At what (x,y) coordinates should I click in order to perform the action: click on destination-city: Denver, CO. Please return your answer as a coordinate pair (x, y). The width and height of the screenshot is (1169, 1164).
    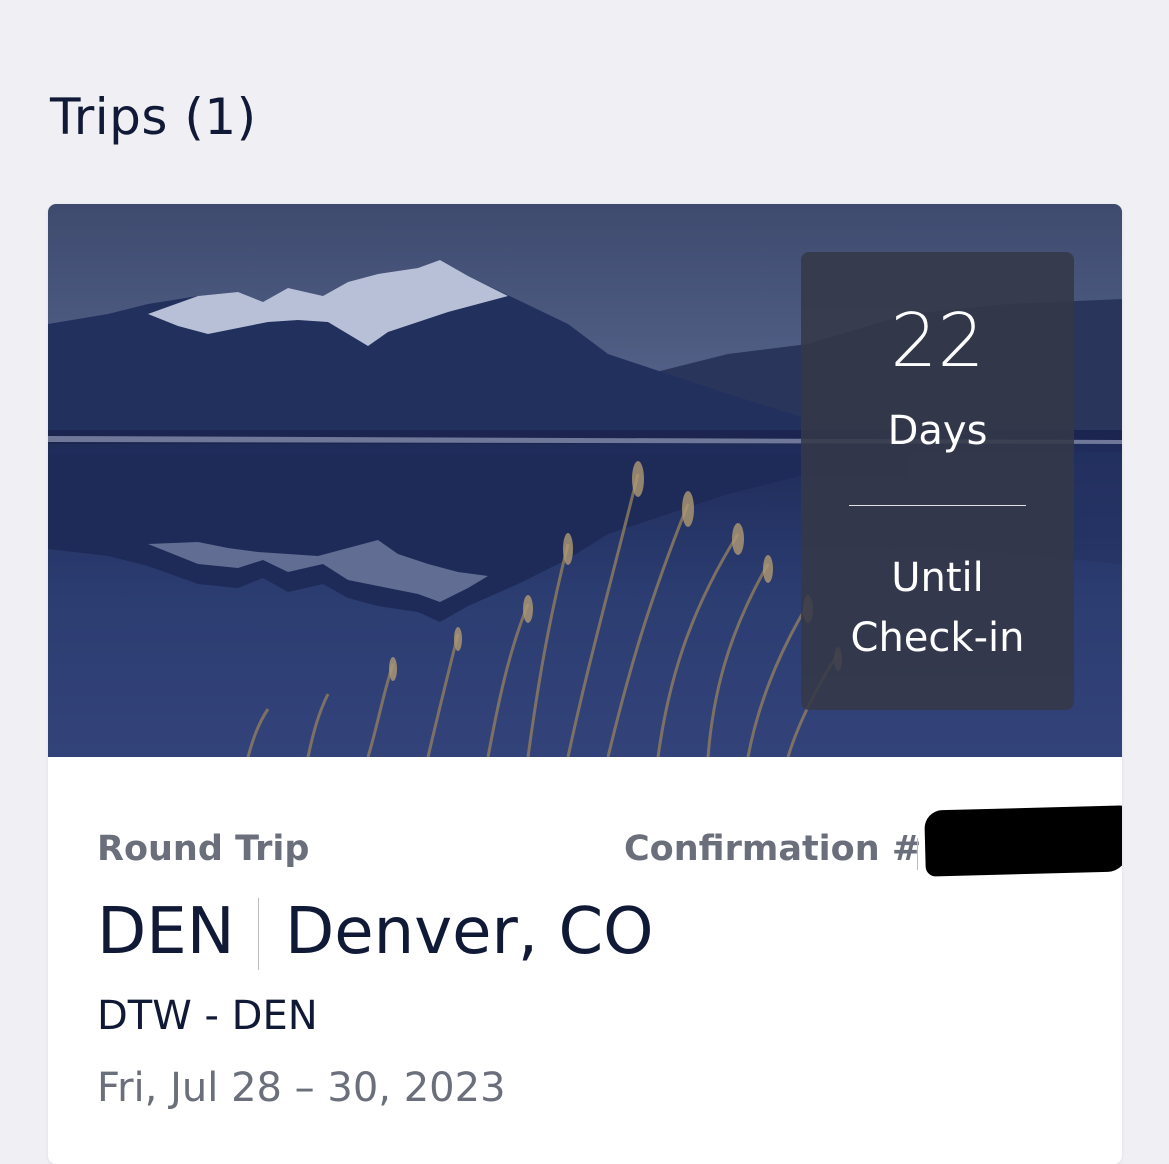
    Looking at the image, I should click on (469, 932).